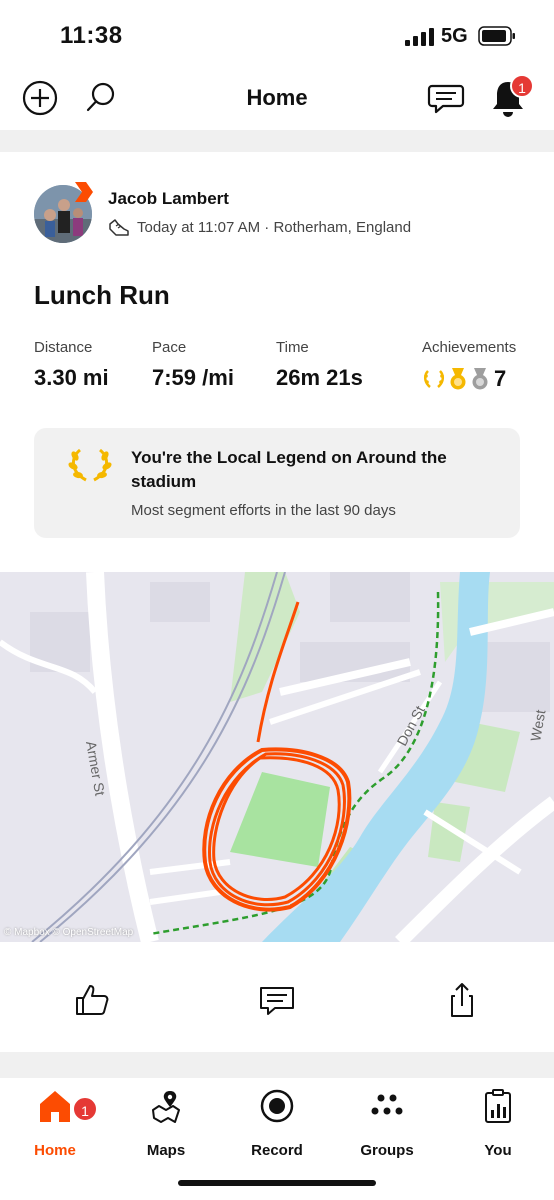  I want to click on thumbs-up-icon, so click(92, 1000).